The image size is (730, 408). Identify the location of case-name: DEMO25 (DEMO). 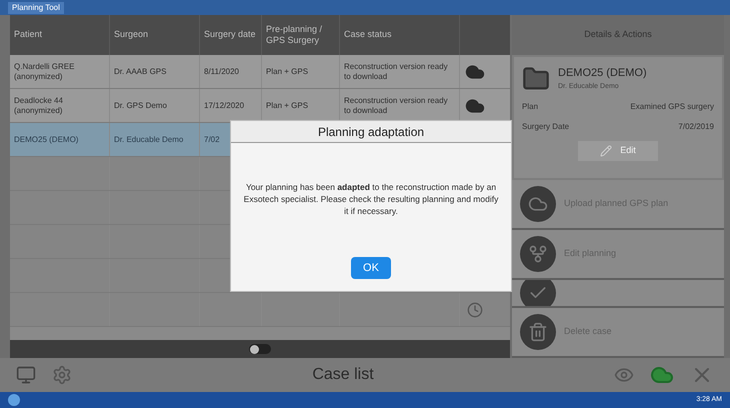
(602, 74).